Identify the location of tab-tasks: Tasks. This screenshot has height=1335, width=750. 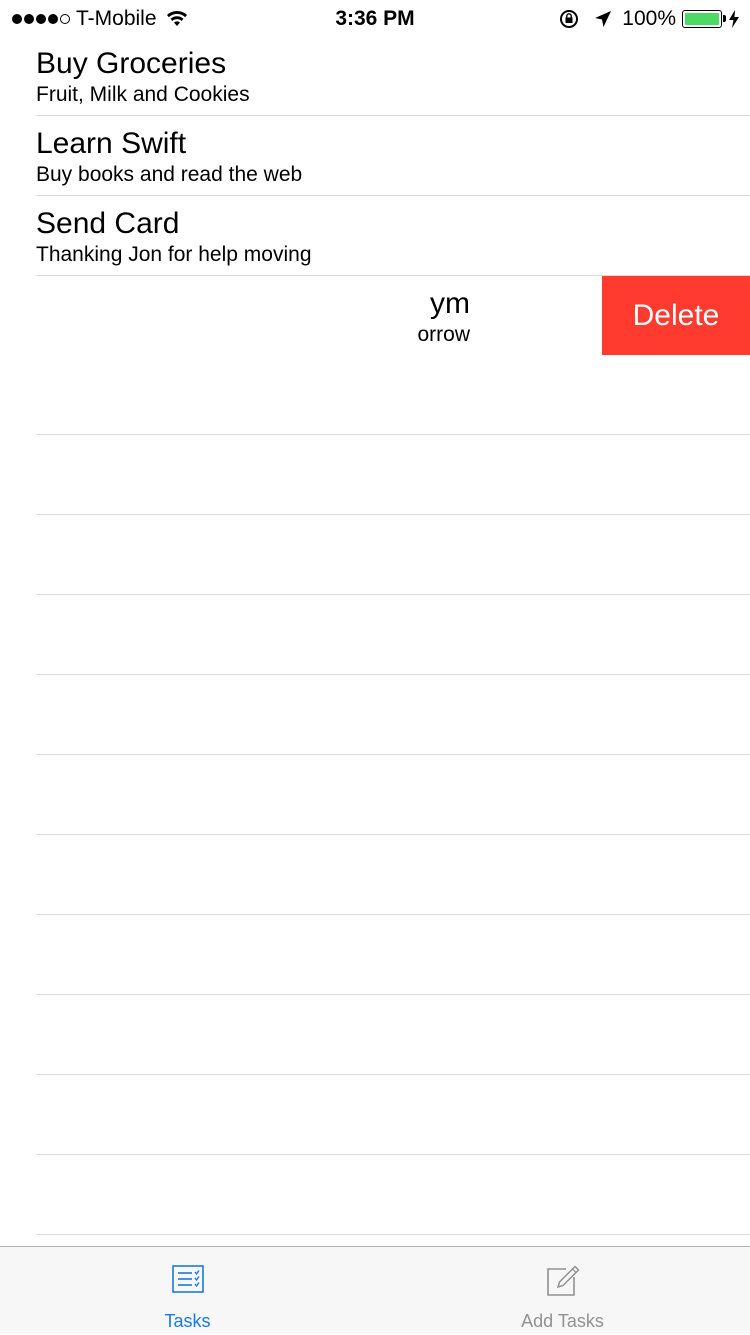
(187, 1291).